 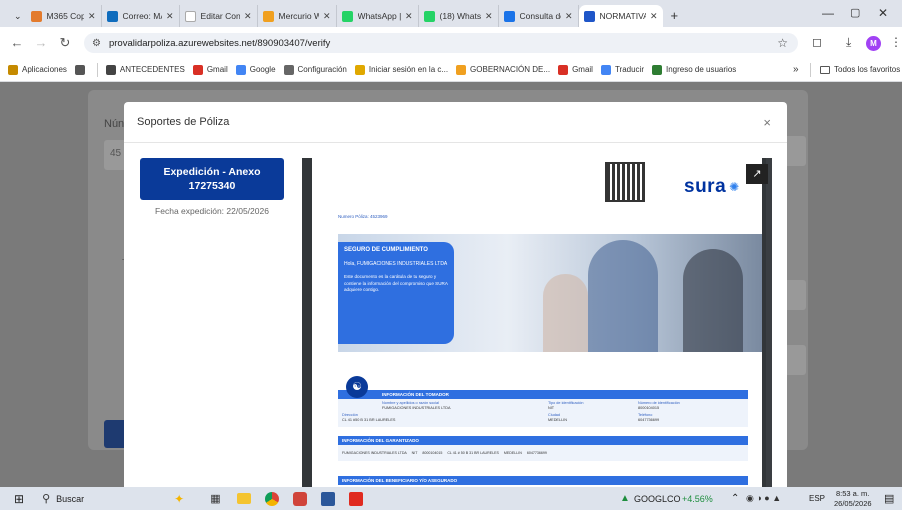 What do you see at coordinates (44, 69) in the screenshot?
I see `bookmark-label: Aplicaciones` at bounding box center [44, 69].